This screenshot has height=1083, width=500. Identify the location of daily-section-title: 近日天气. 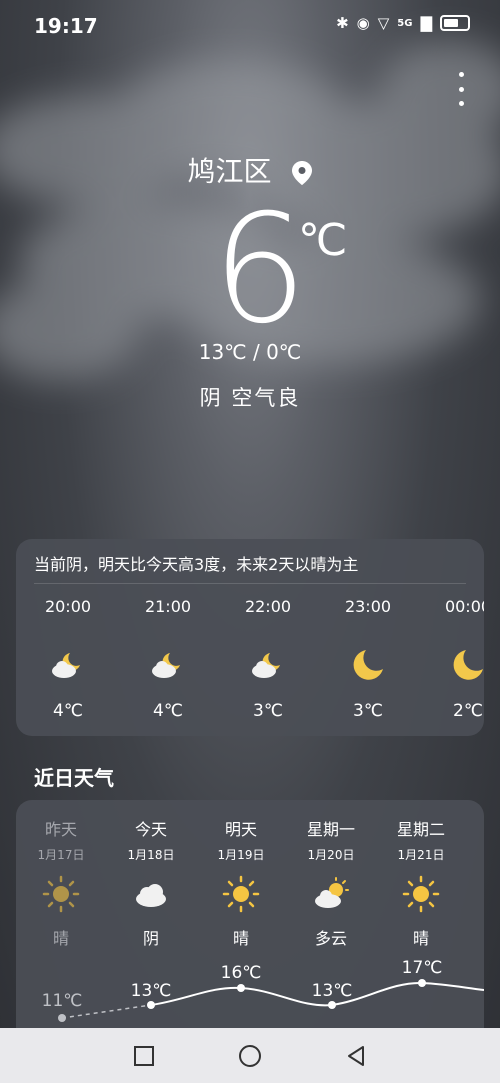
(74, 778).